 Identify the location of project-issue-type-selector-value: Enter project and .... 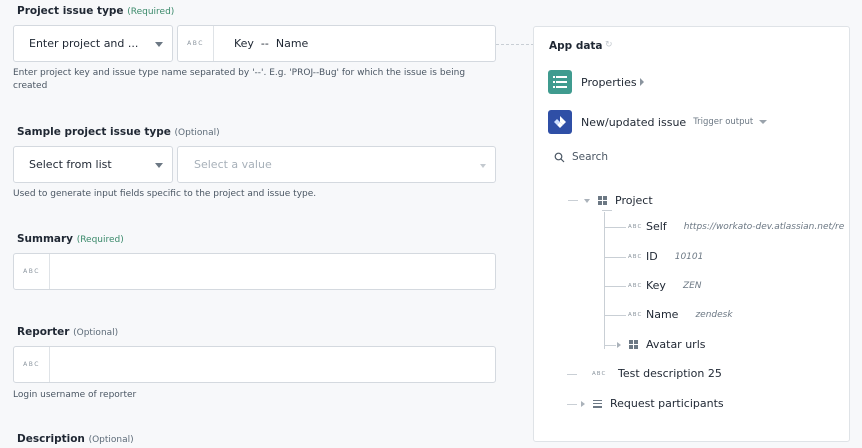
(84, 43).